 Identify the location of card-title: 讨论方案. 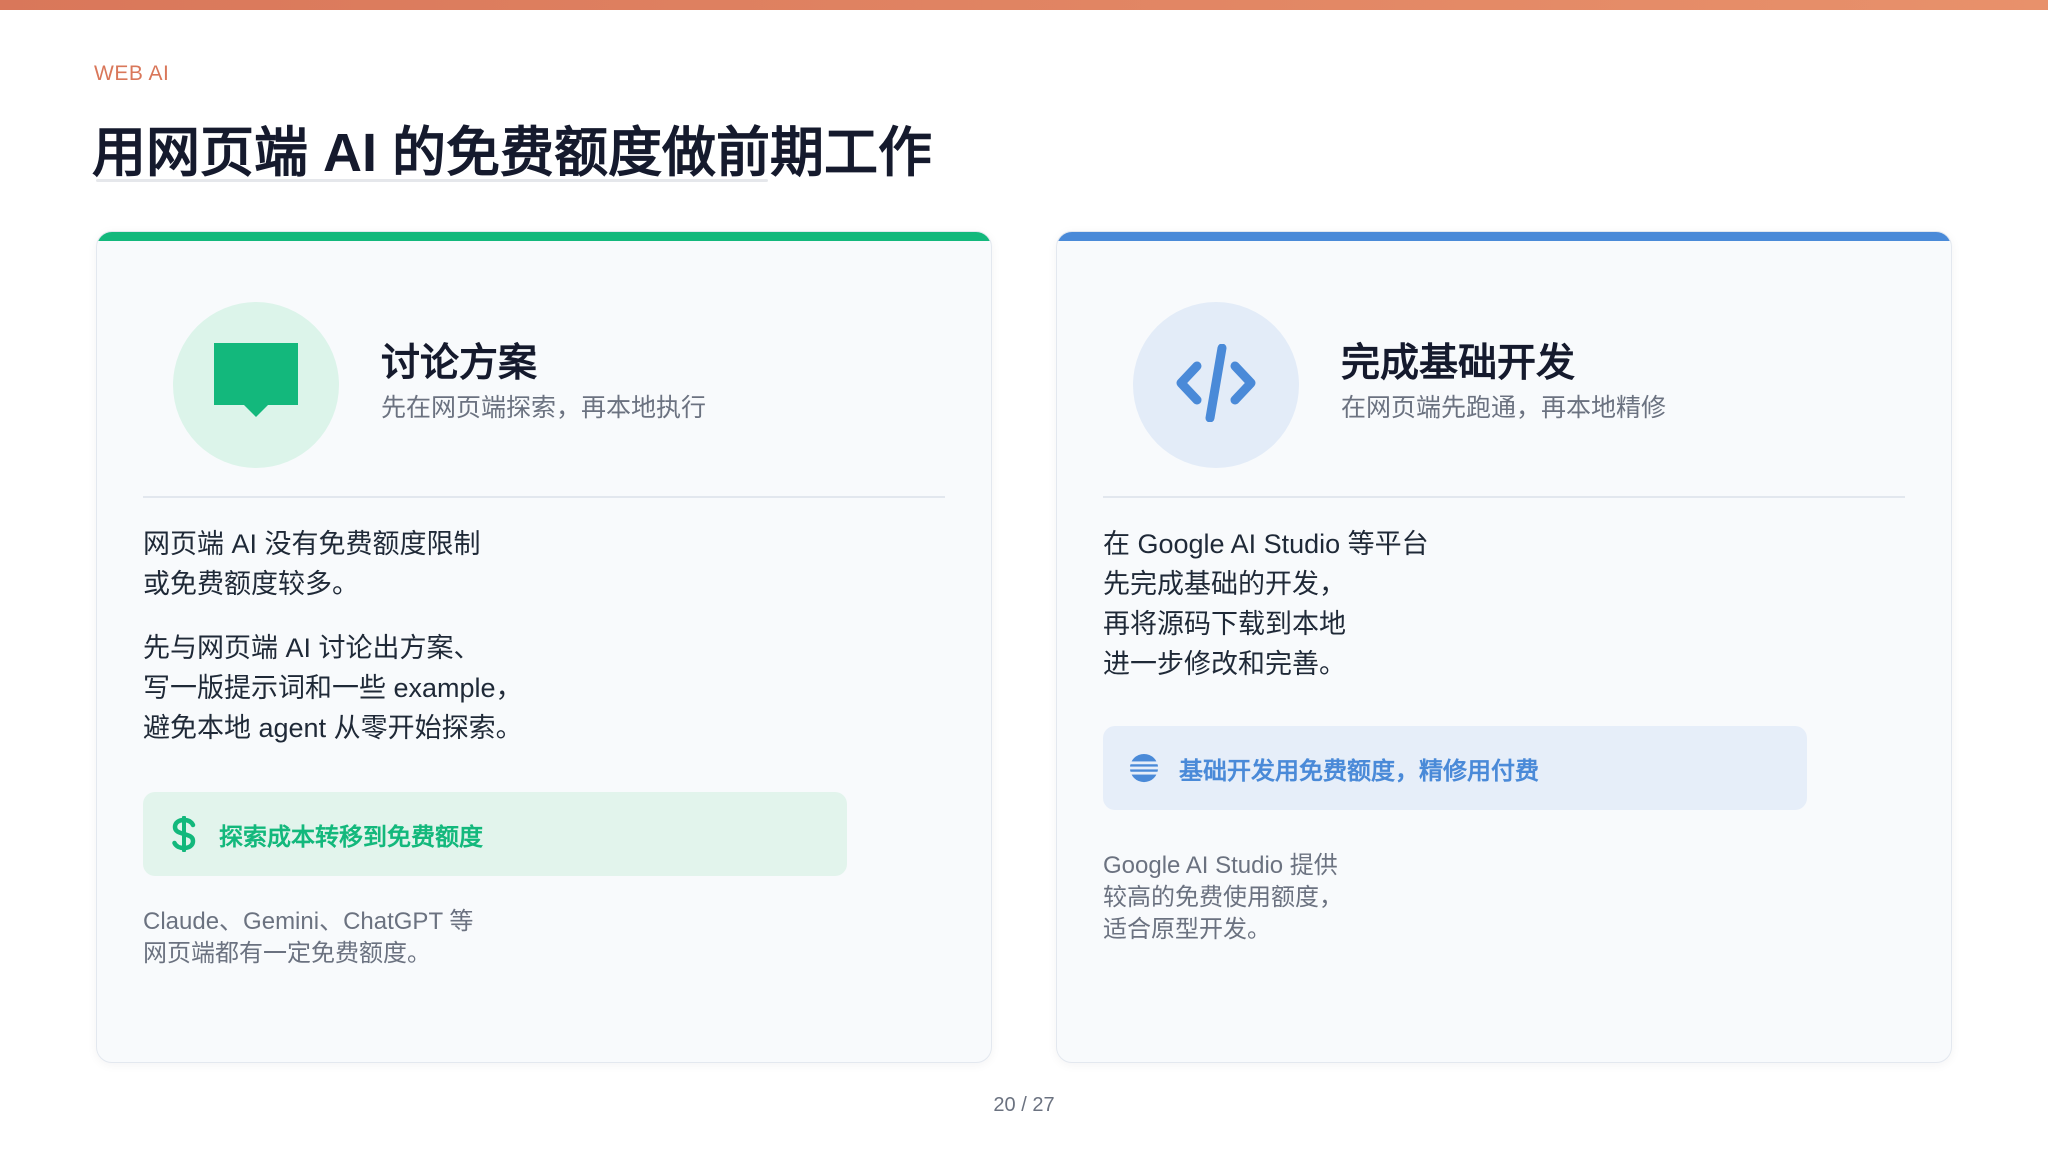
(459, 363).